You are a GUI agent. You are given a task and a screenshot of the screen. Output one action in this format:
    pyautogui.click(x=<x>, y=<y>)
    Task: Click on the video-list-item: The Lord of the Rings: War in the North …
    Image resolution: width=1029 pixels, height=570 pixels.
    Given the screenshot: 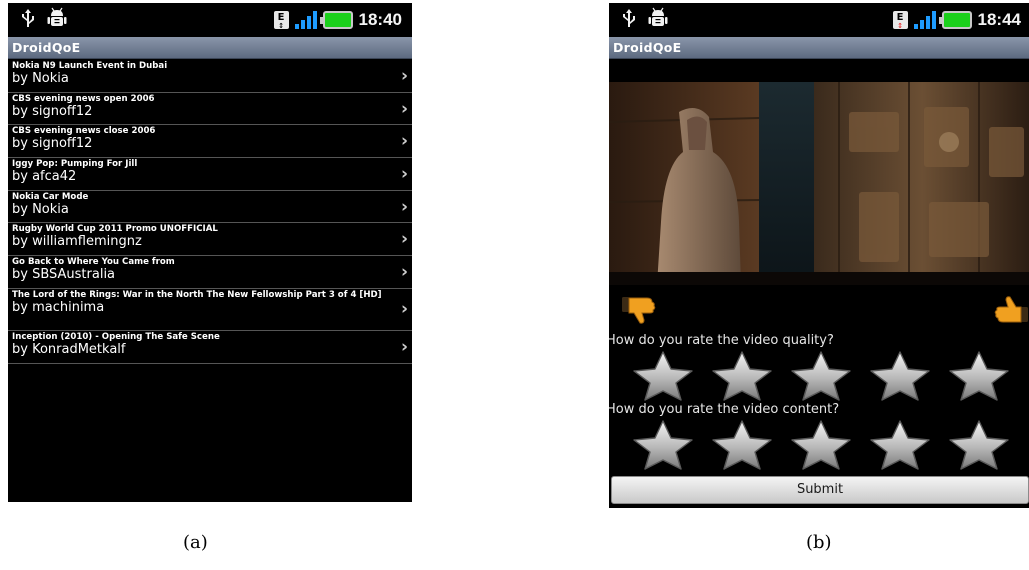 What is the action you would take?
    pyautogui.click(x=210, y=310)
    